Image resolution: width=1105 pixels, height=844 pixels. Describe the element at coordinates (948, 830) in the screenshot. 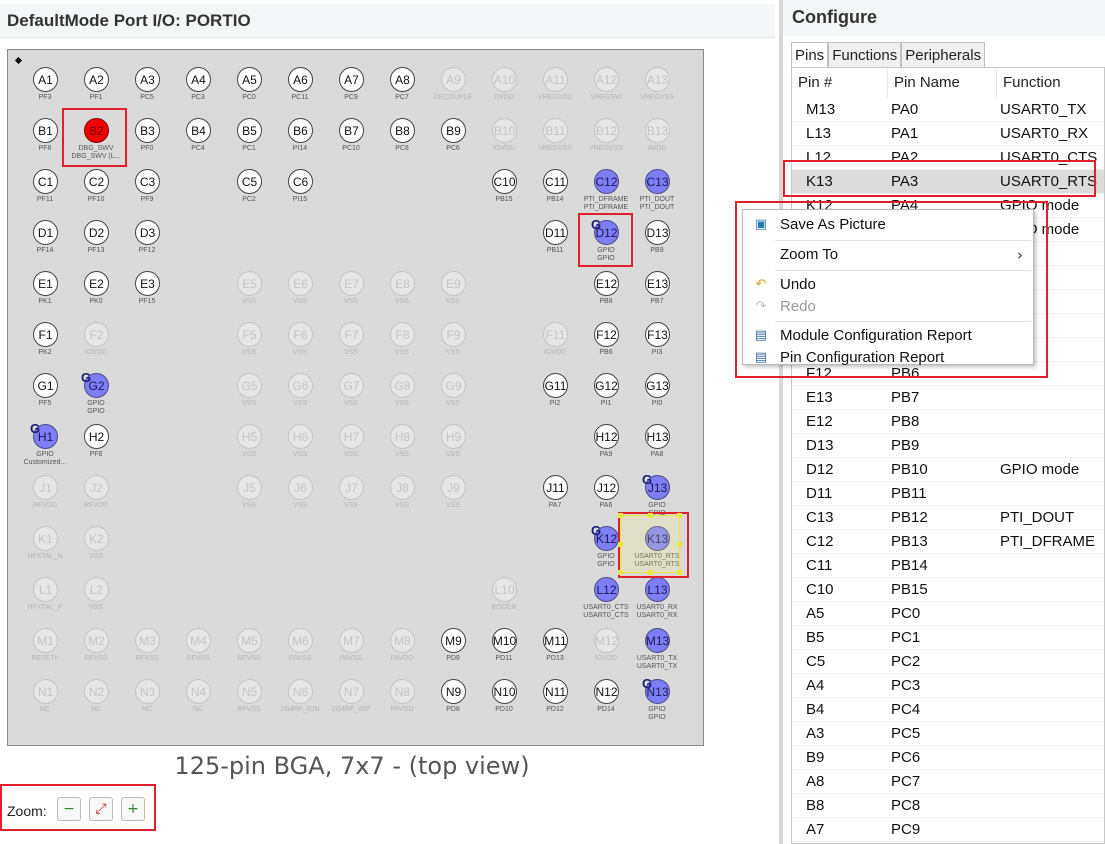

I see `table-row: A7 PC9` at that location.